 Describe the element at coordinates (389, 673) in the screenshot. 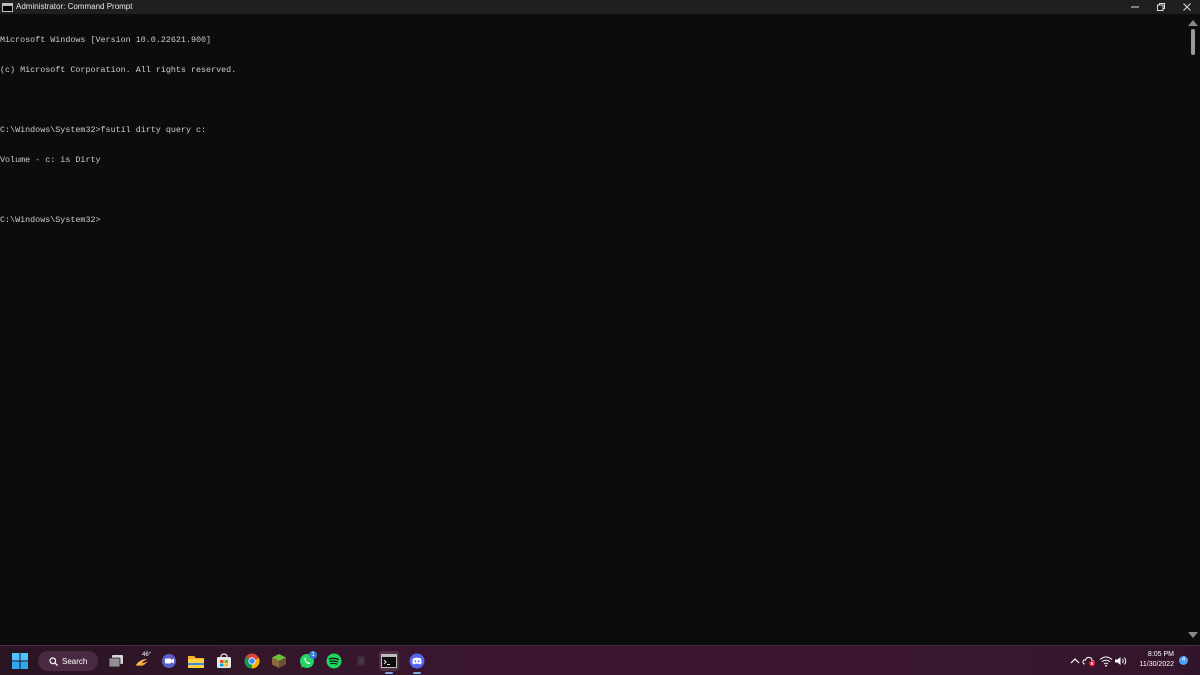

I see `active-app-indicator` at that location.